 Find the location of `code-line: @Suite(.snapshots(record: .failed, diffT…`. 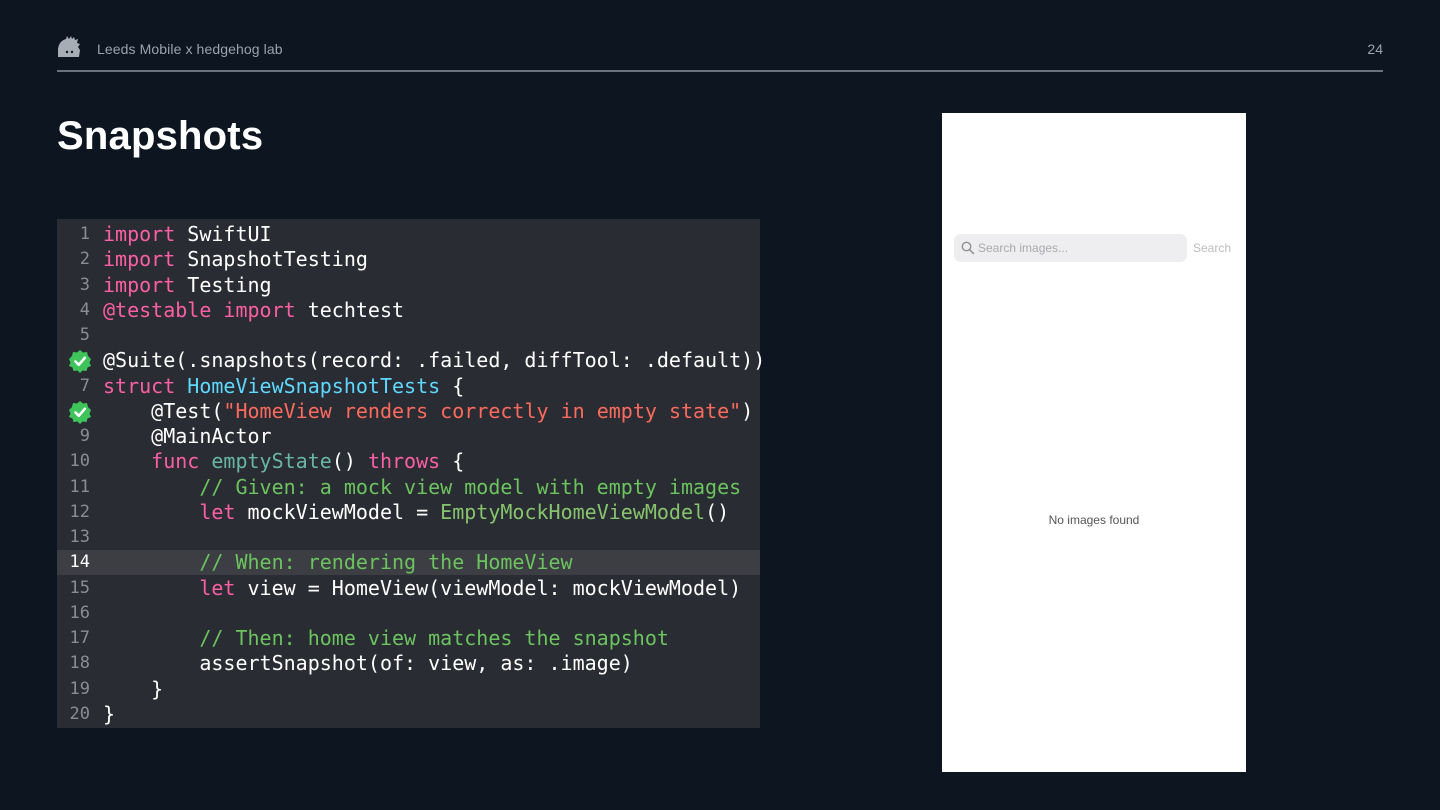

code-line: @Suite(.snapshots(record: .failed, diffT… is located at coordinates (411, 361).